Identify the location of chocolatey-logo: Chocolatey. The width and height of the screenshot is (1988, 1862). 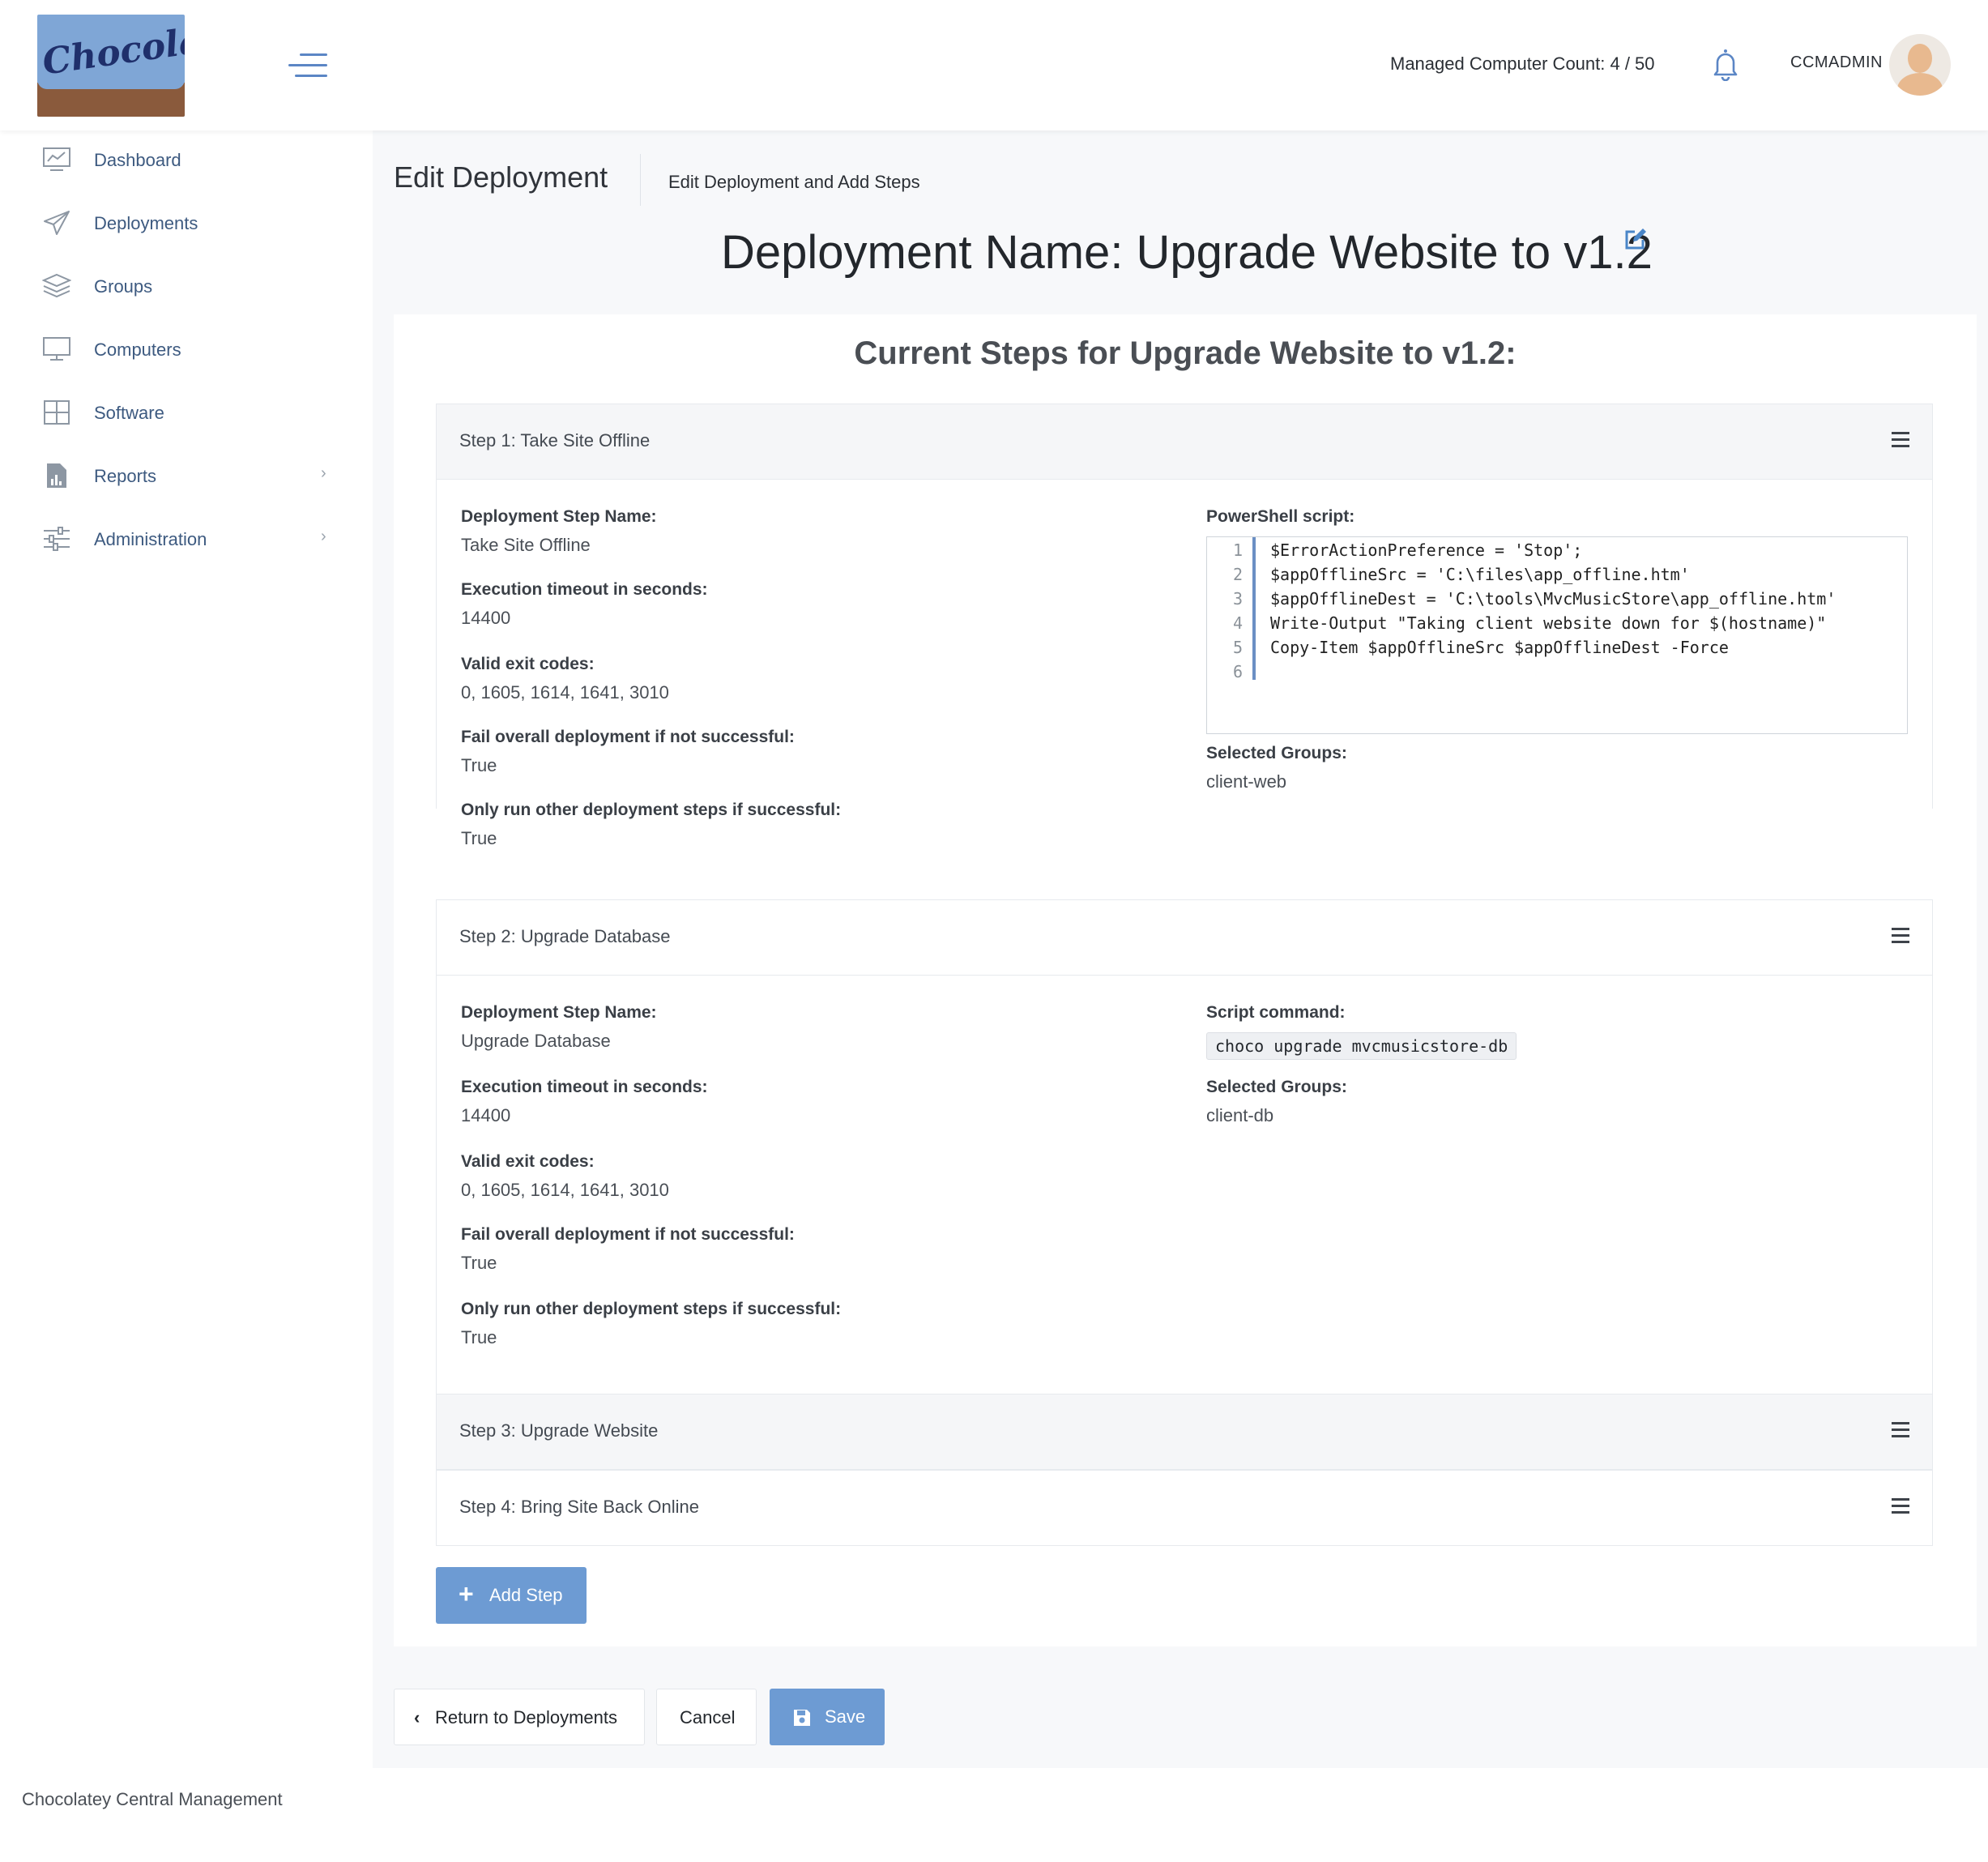
(111, 66).